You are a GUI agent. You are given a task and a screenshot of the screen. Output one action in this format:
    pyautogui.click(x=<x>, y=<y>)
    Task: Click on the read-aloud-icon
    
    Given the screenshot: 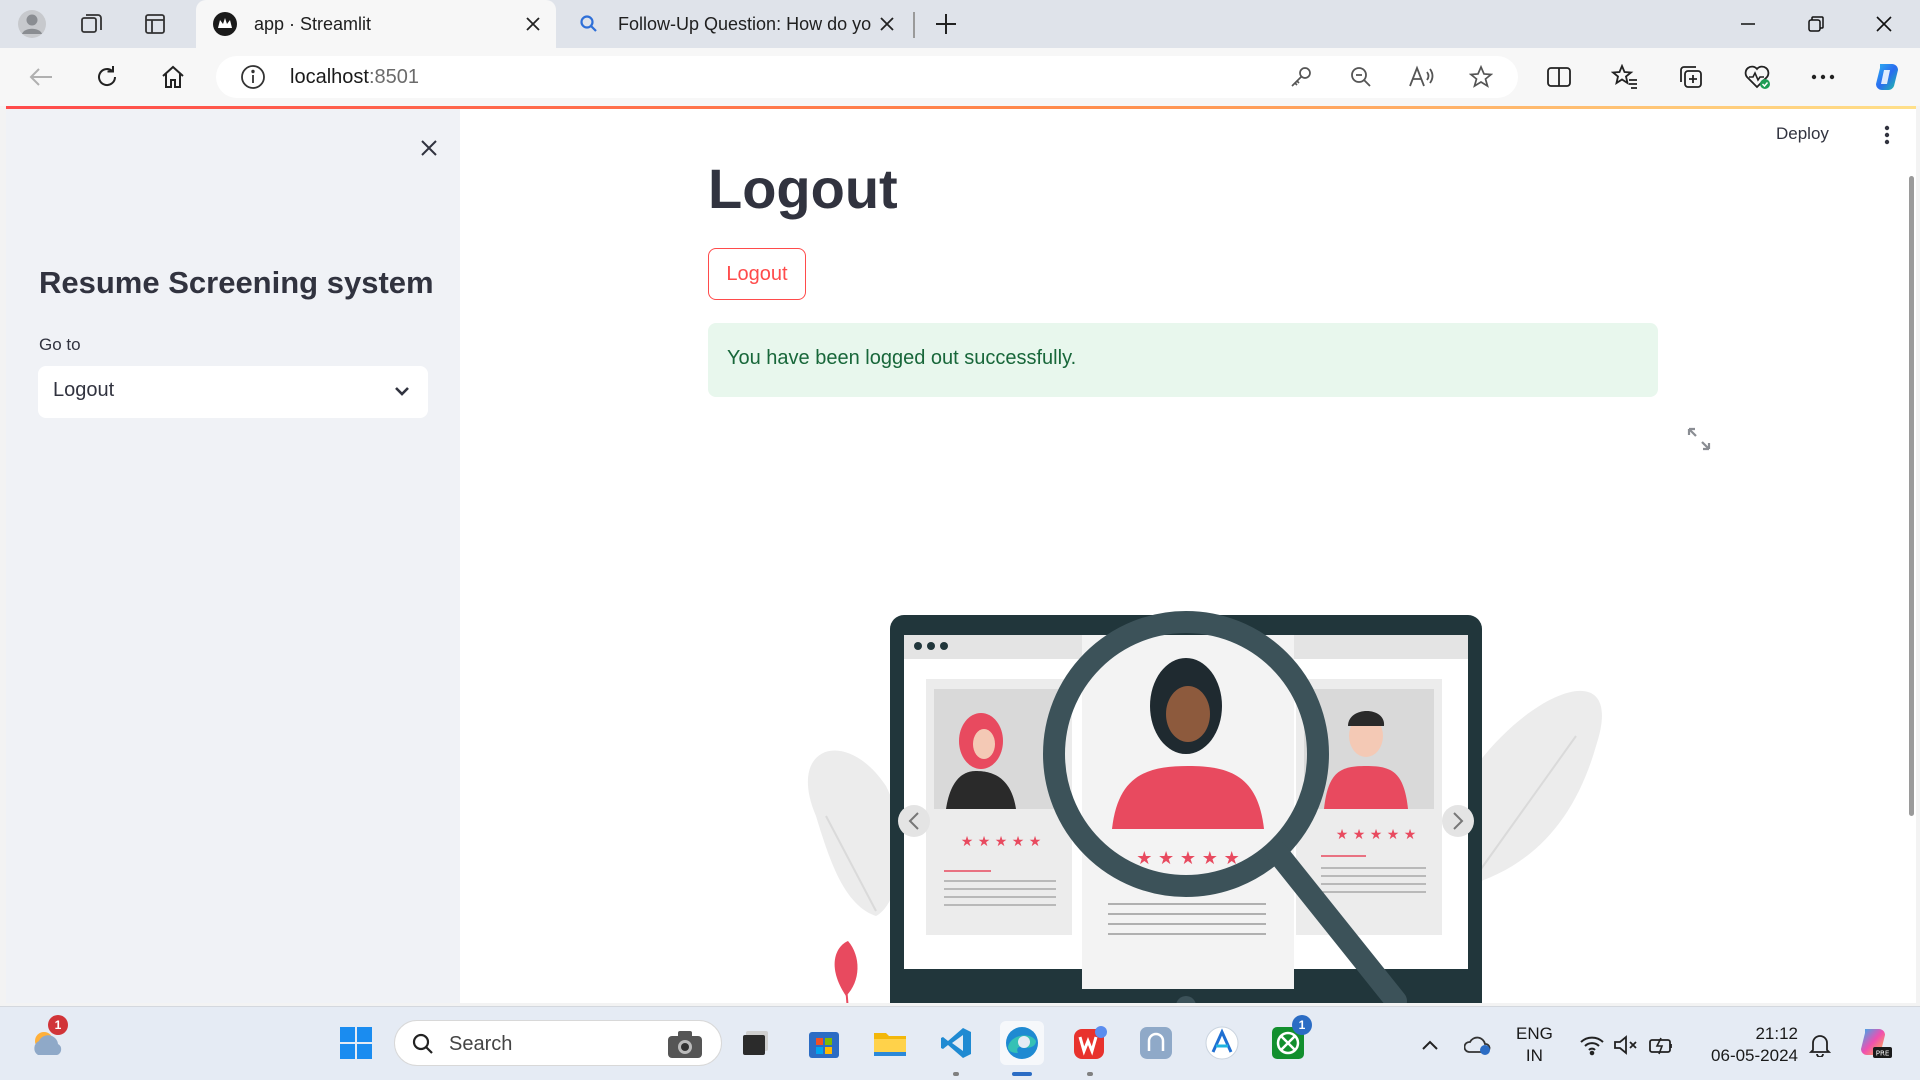 What is the action you would take?
    pyautogui.click(x=1421, y=77)
    